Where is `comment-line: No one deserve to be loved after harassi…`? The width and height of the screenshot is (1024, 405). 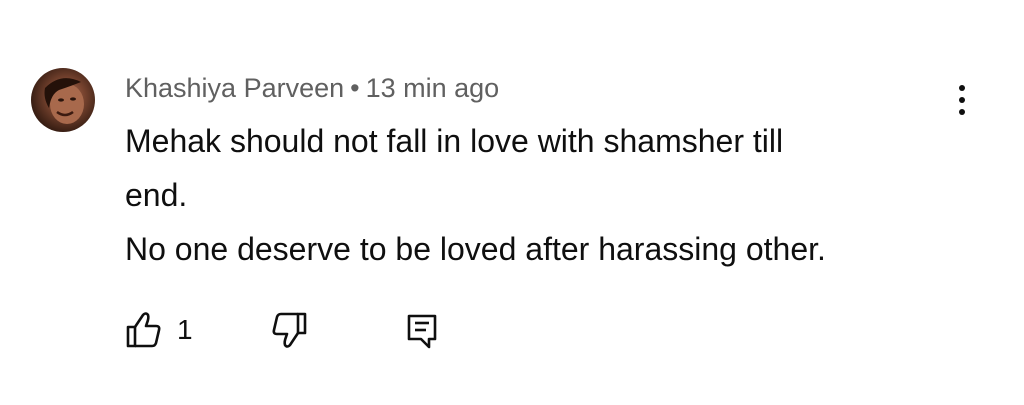
comment-line: No one deserve to be loved after harassi… is located at coordinates (475, 249).